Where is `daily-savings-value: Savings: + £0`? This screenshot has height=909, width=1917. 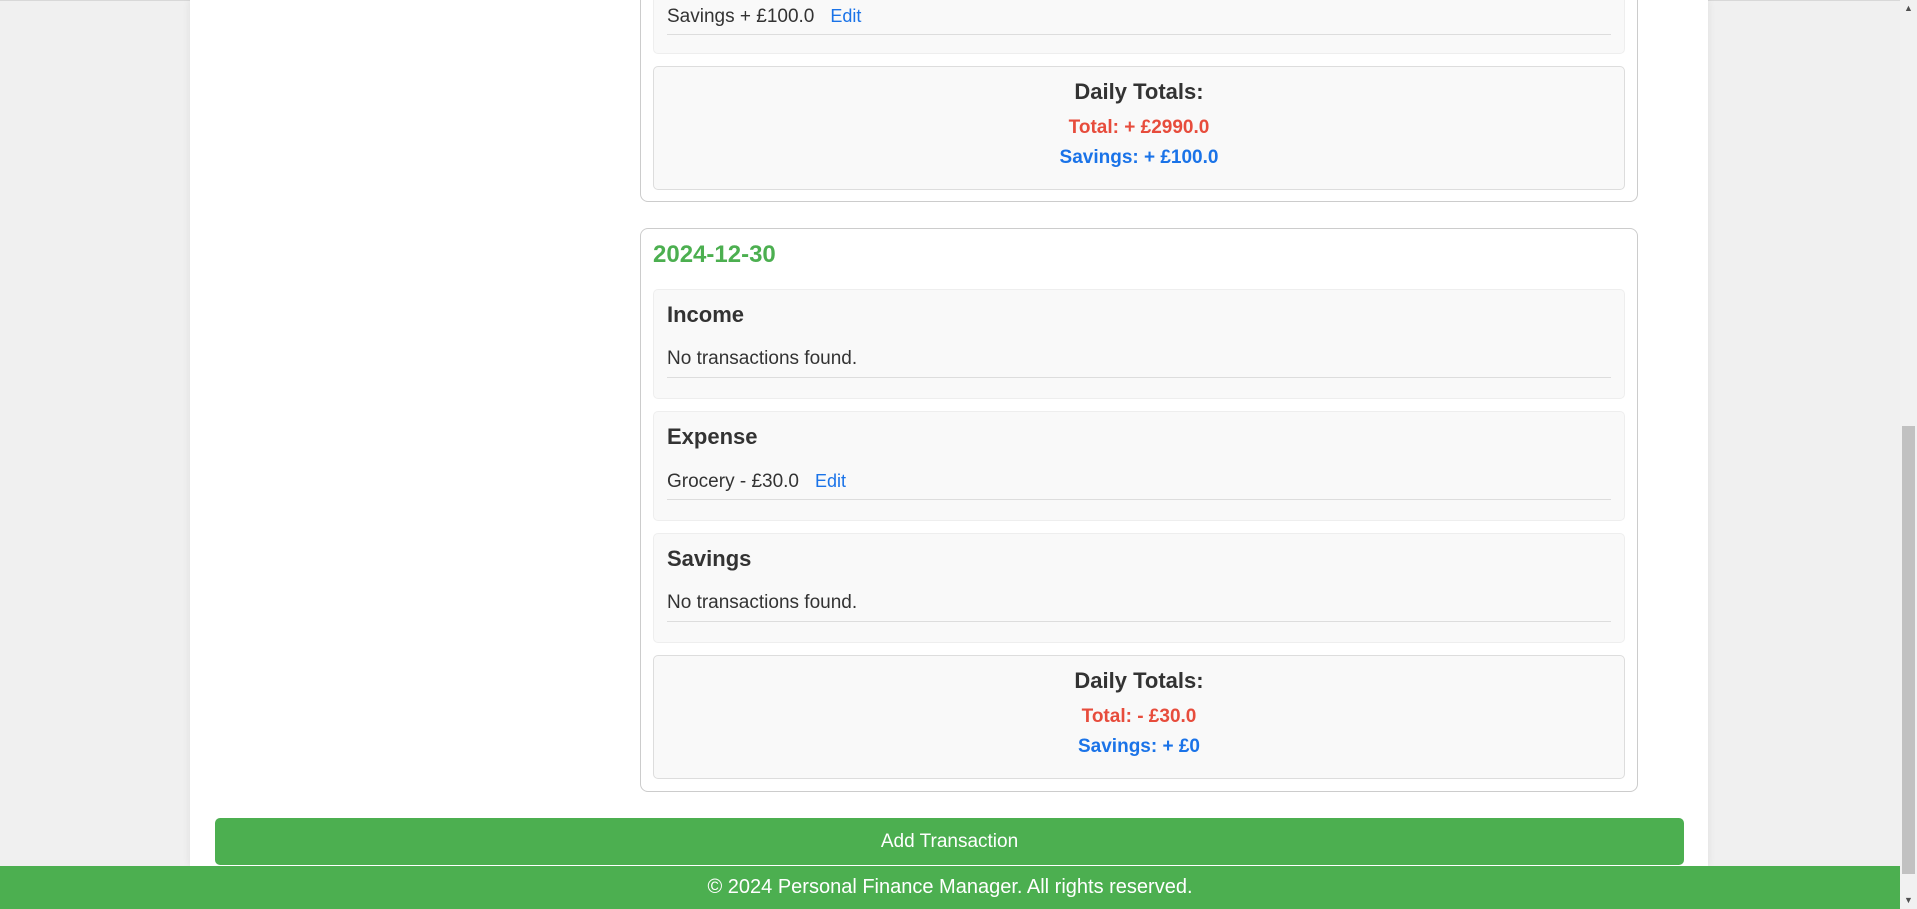 daily-savings-value: Savings: + £0 is located at coordinates (1139, 746).